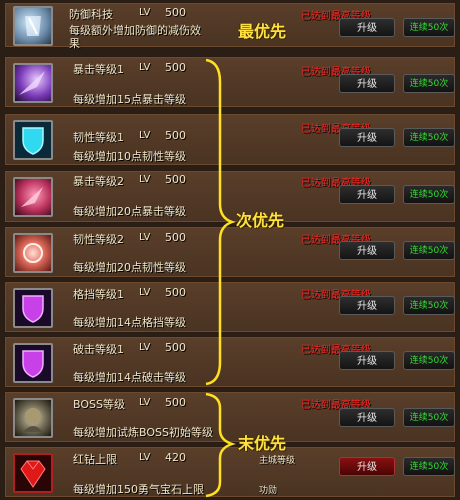 The image size is (460, 500). What do you see at coordinates (74, 43) in the screenshot?
I see `skill-desc-line2: 果` at bounding box center [74, 43].